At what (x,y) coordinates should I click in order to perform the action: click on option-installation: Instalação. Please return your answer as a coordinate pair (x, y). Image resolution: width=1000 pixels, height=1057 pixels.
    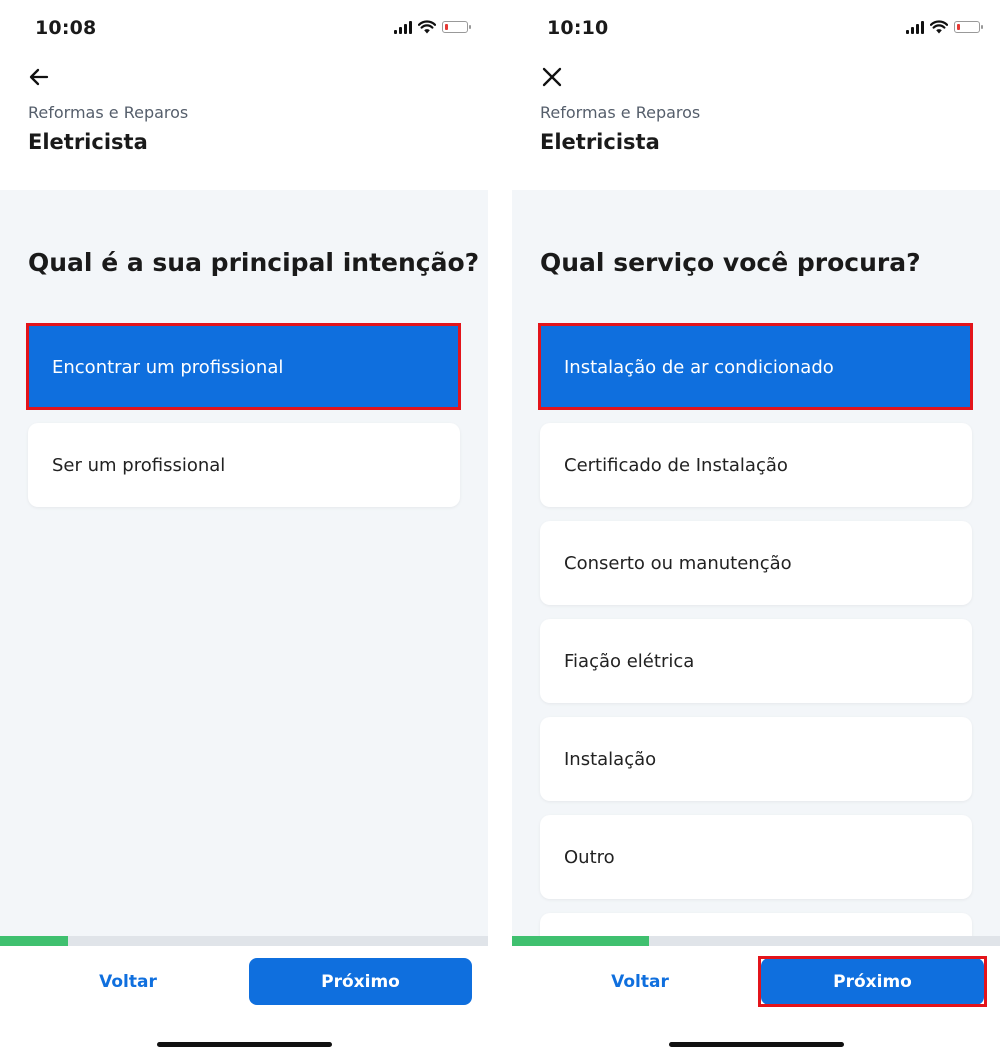
    Looking at the image, I should click on (756, 759).